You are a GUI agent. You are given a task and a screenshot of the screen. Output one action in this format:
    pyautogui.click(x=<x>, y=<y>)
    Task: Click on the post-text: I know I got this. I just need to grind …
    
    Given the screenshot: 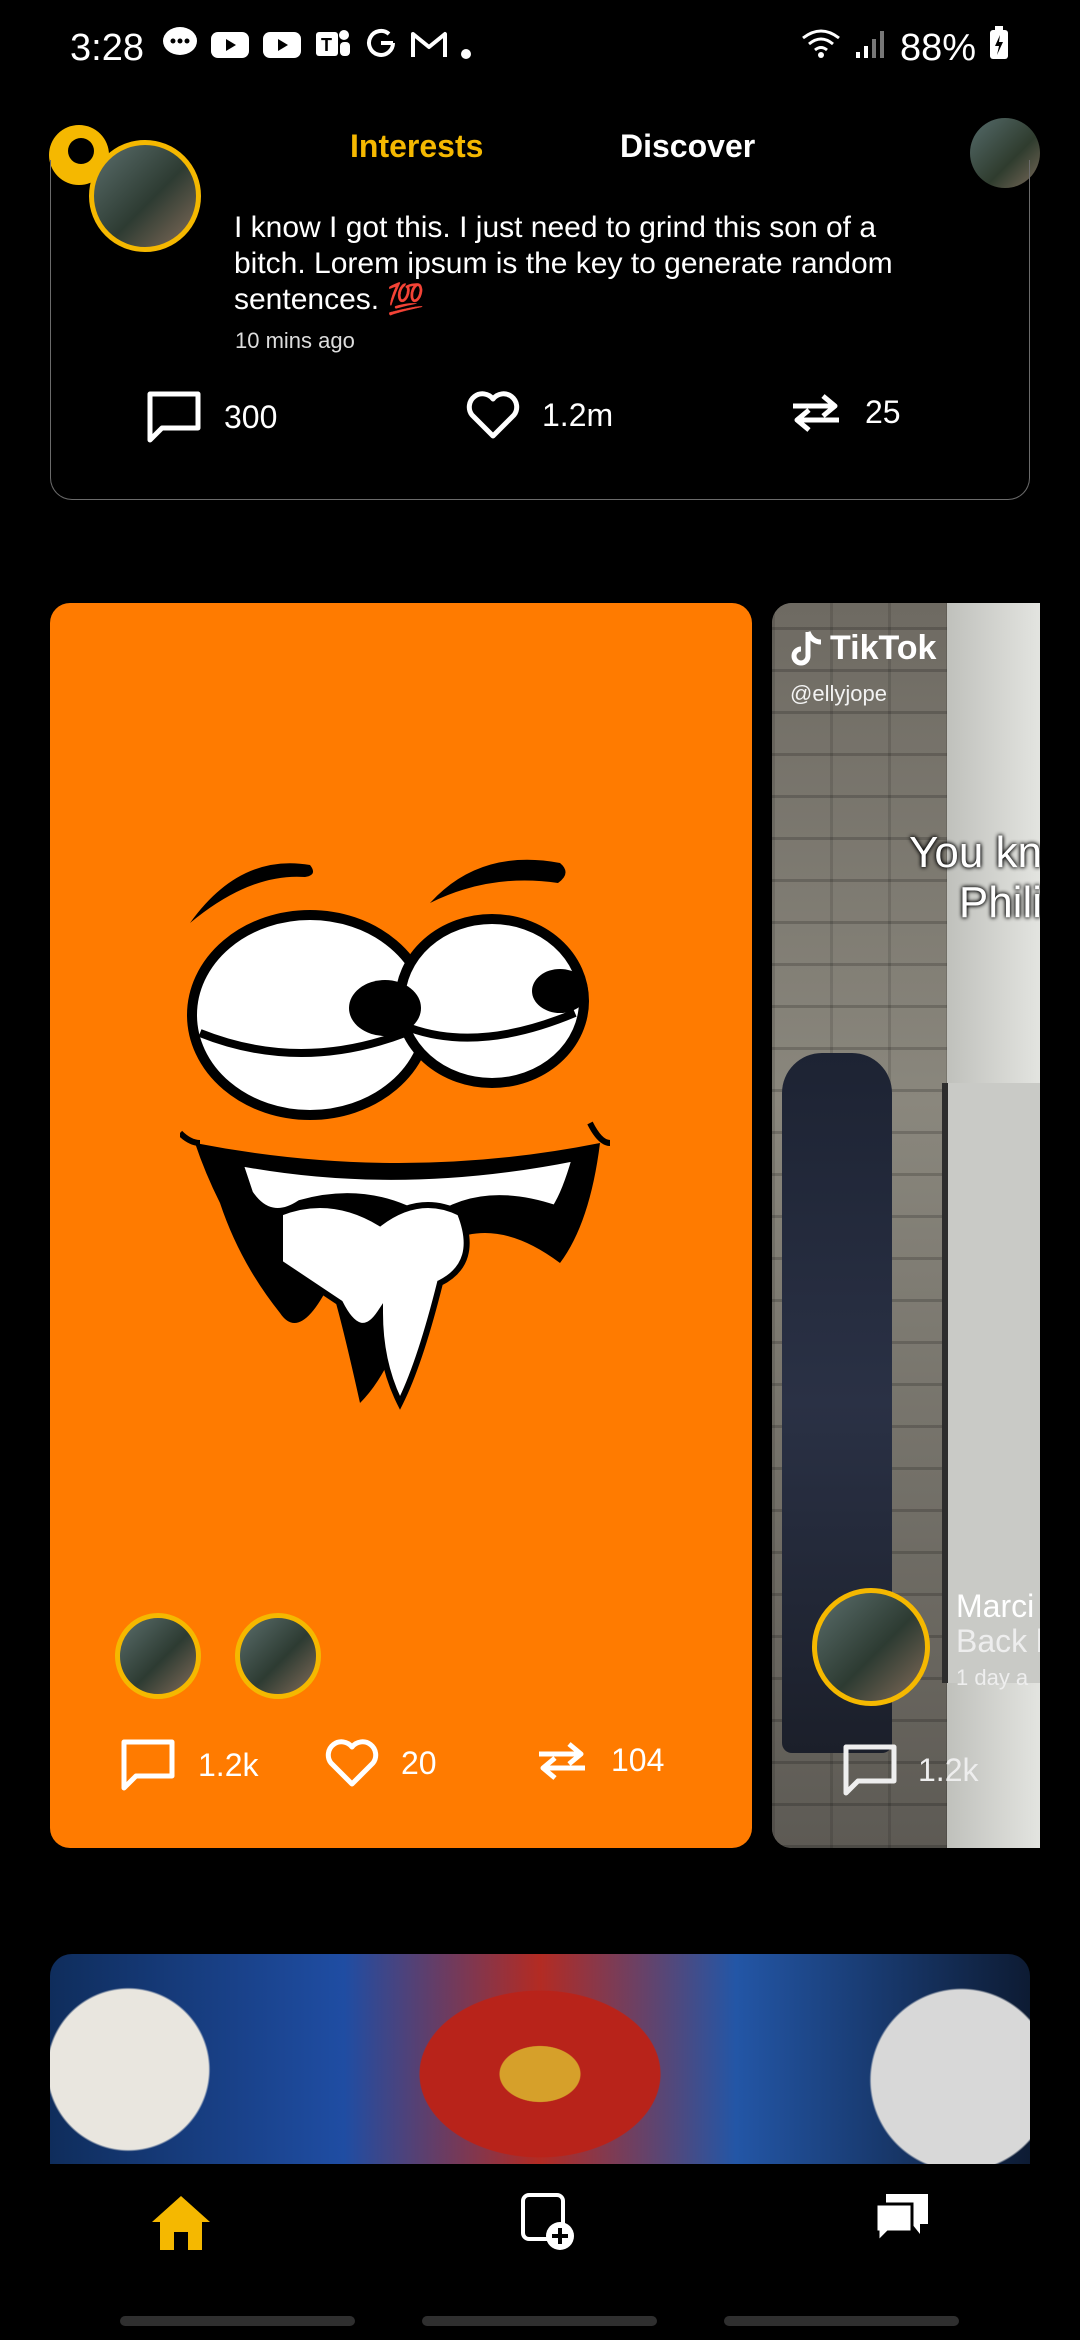 What is the action you would take?
    pyautogui.click(x=563, y=263)
    